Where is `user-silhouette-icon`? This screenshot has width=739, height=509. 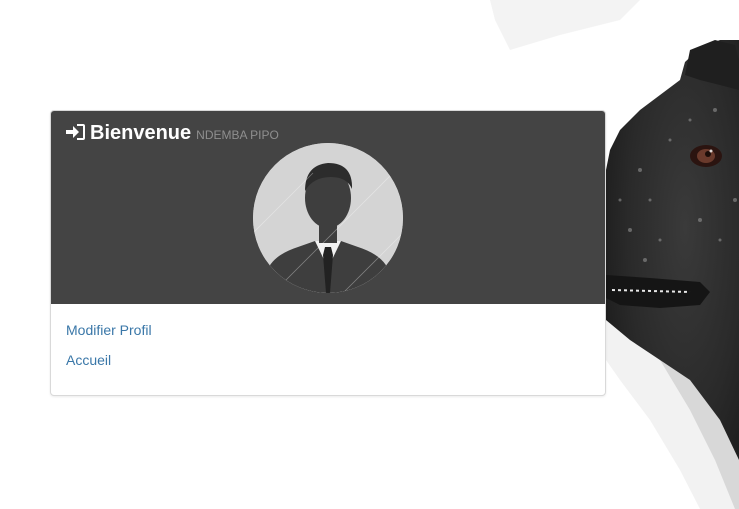
user-silhouette-icon is located at coordinates (328, 218).